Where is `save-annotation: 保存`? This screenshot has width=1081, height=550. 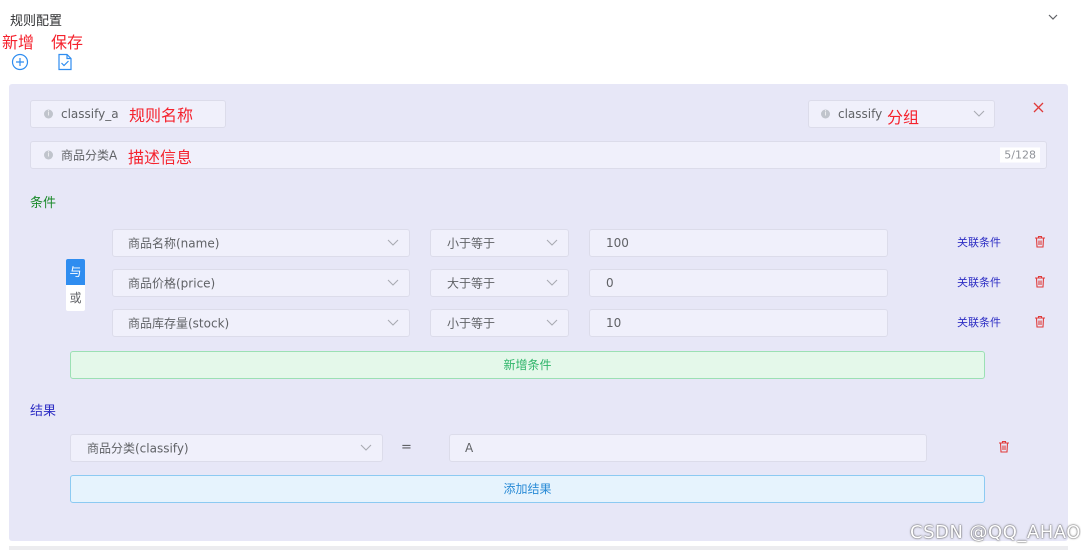 save-annotation: 保存 is located at coordinates (67, 42).